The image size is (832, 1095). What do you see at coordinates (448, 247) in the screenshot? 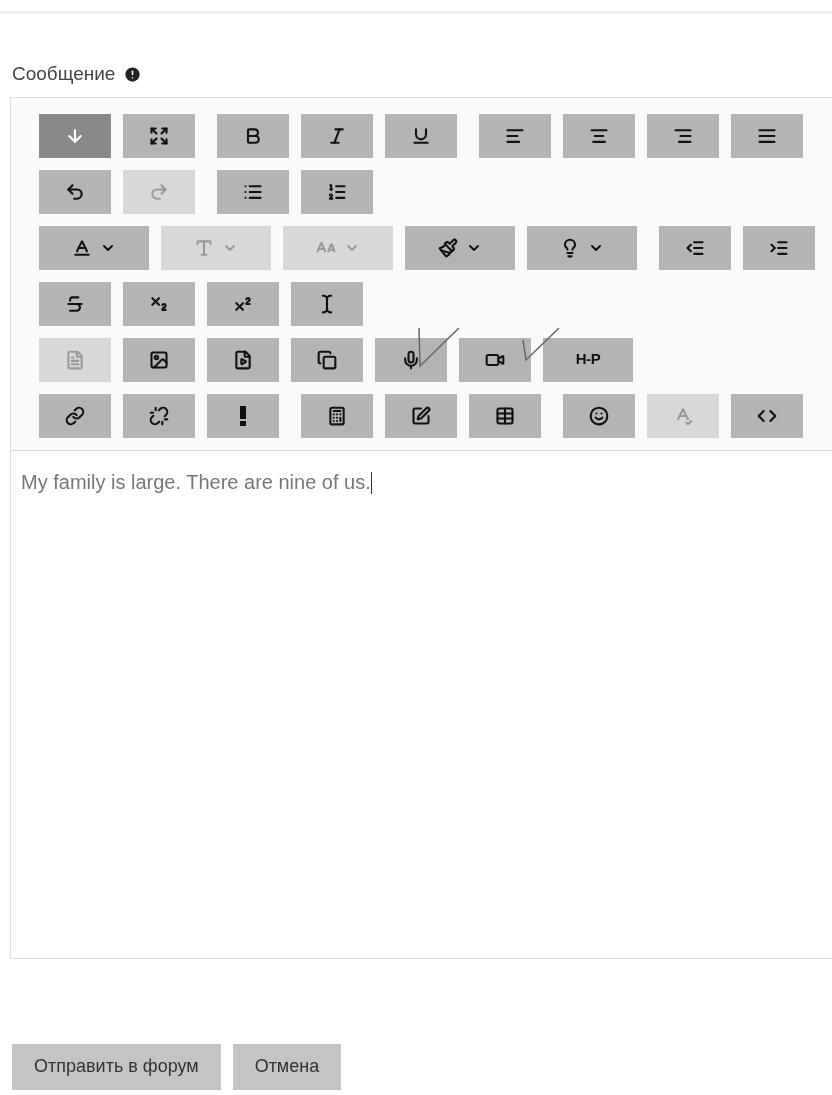
I see `paintbrush-icon` at bounding box center [448, 247].